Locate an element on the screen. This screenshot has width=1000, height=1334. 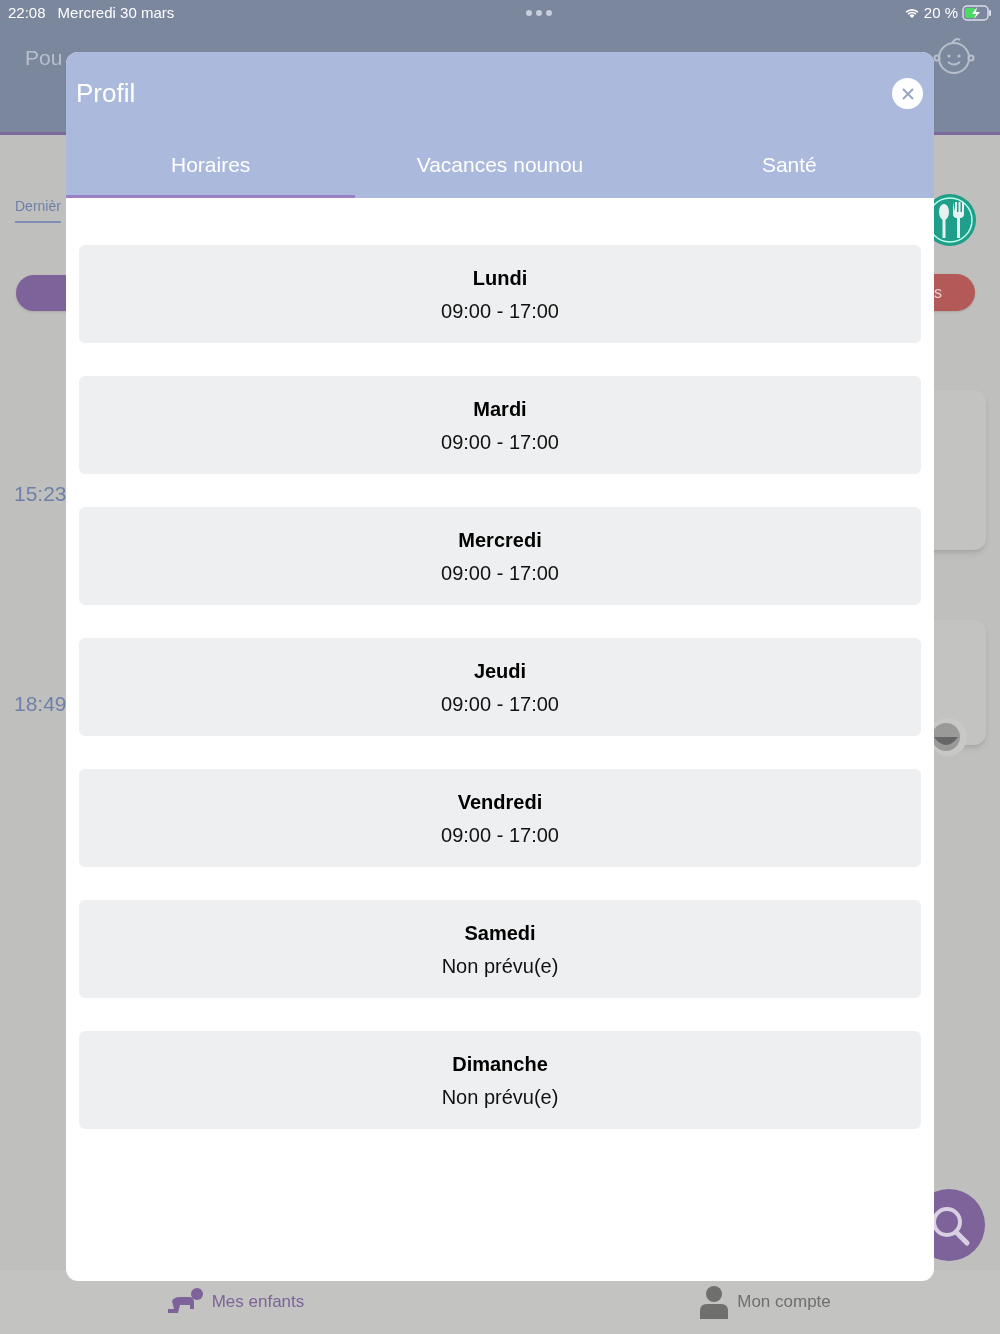
dialog-tab: Horaires is located at coordinates (211, 166).